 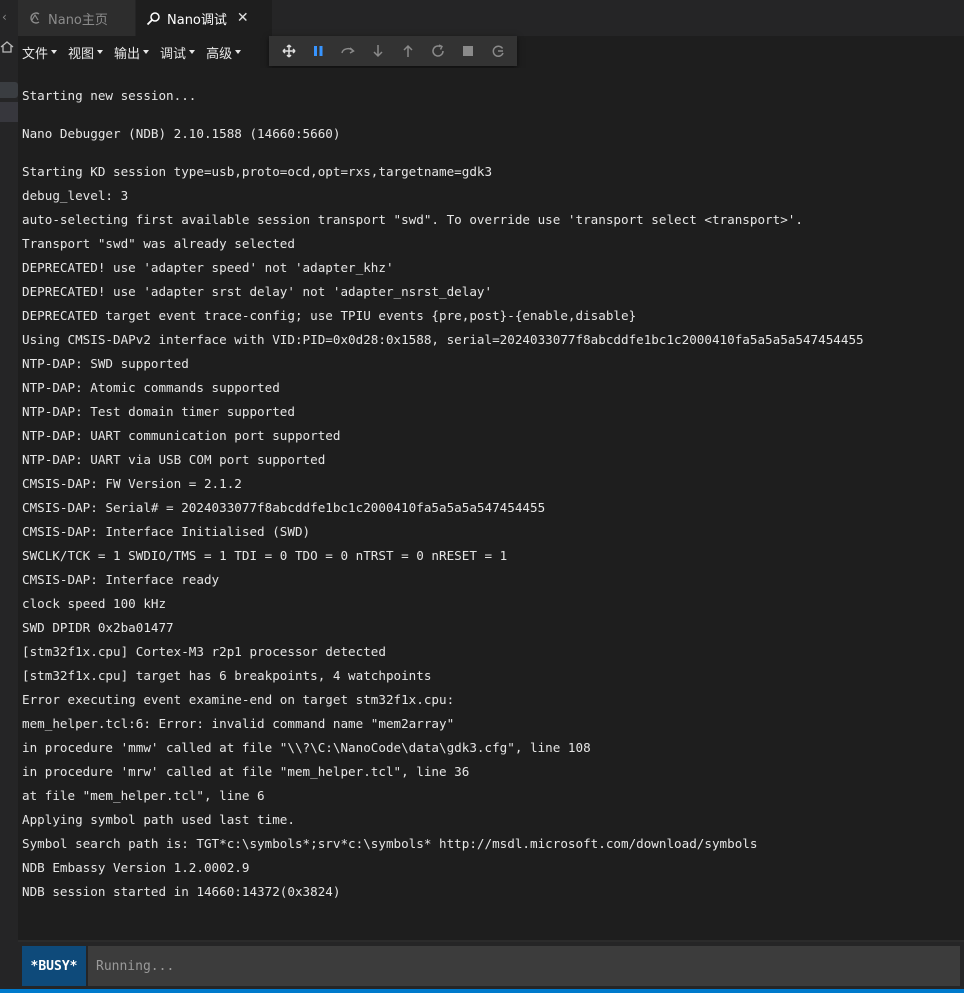 What do you see at coordinates (151, 387) in the screenshot?
I see `output-line: NTP-DAP: Atomic commands supported` at bounding box center [151, 387].